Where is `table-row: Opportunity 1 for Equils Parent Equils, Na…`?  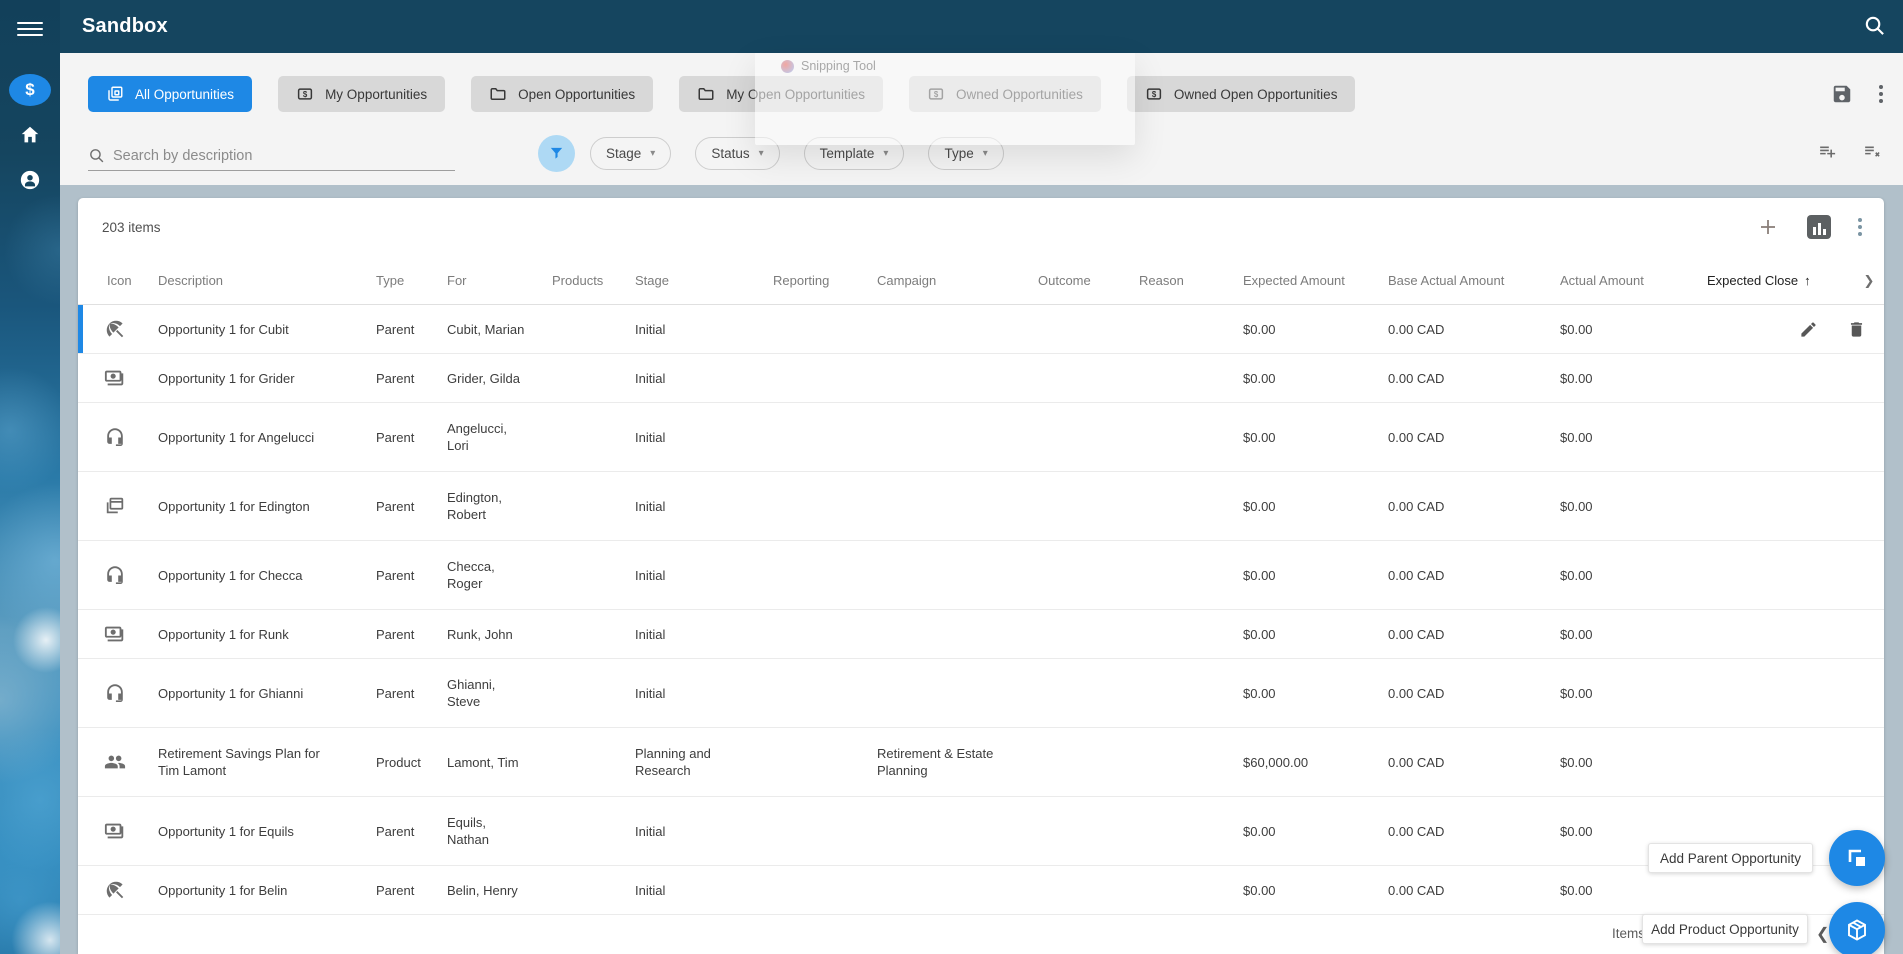
table-row: Opportunity 1 for Equils Parent Equils, Na… is located at coordinates (981, 831).